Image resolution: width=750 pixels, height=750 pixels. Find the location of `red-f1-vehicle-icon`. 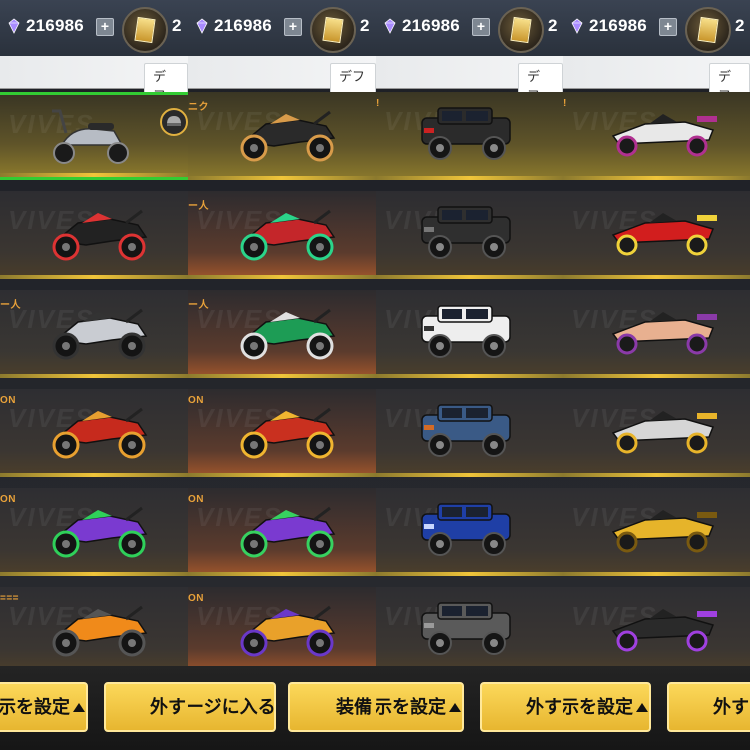

red-f1-vehicle-icon is located at coordinates (663, 233).